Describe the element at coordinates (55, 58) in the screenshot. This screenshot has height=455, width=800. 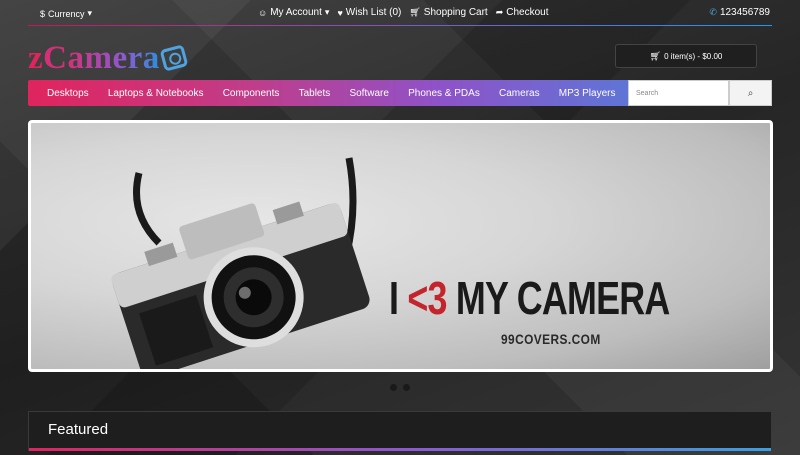
I see `logo-c: C` at that location.